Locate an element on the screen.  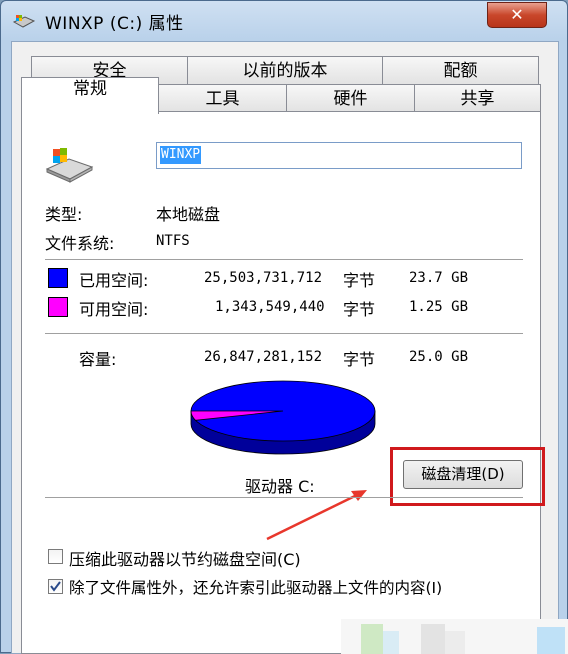
hard-drive-icon is located at coordinates (69, 165).